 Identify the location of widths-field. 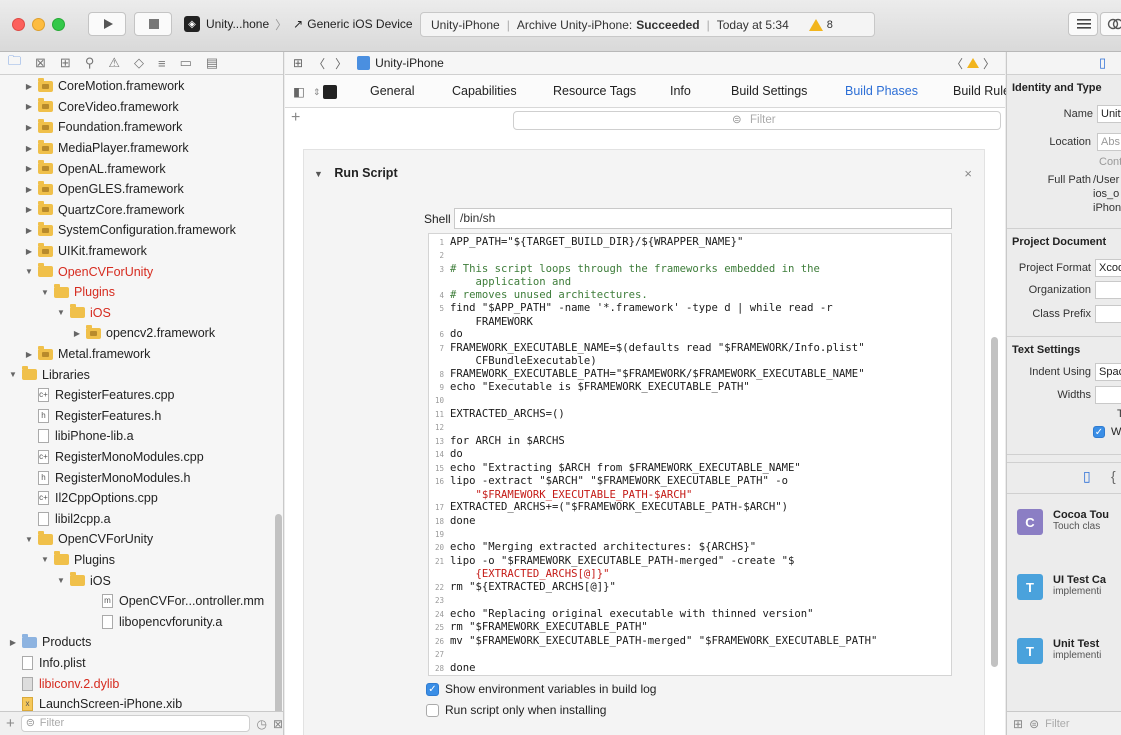
(1108, 395).